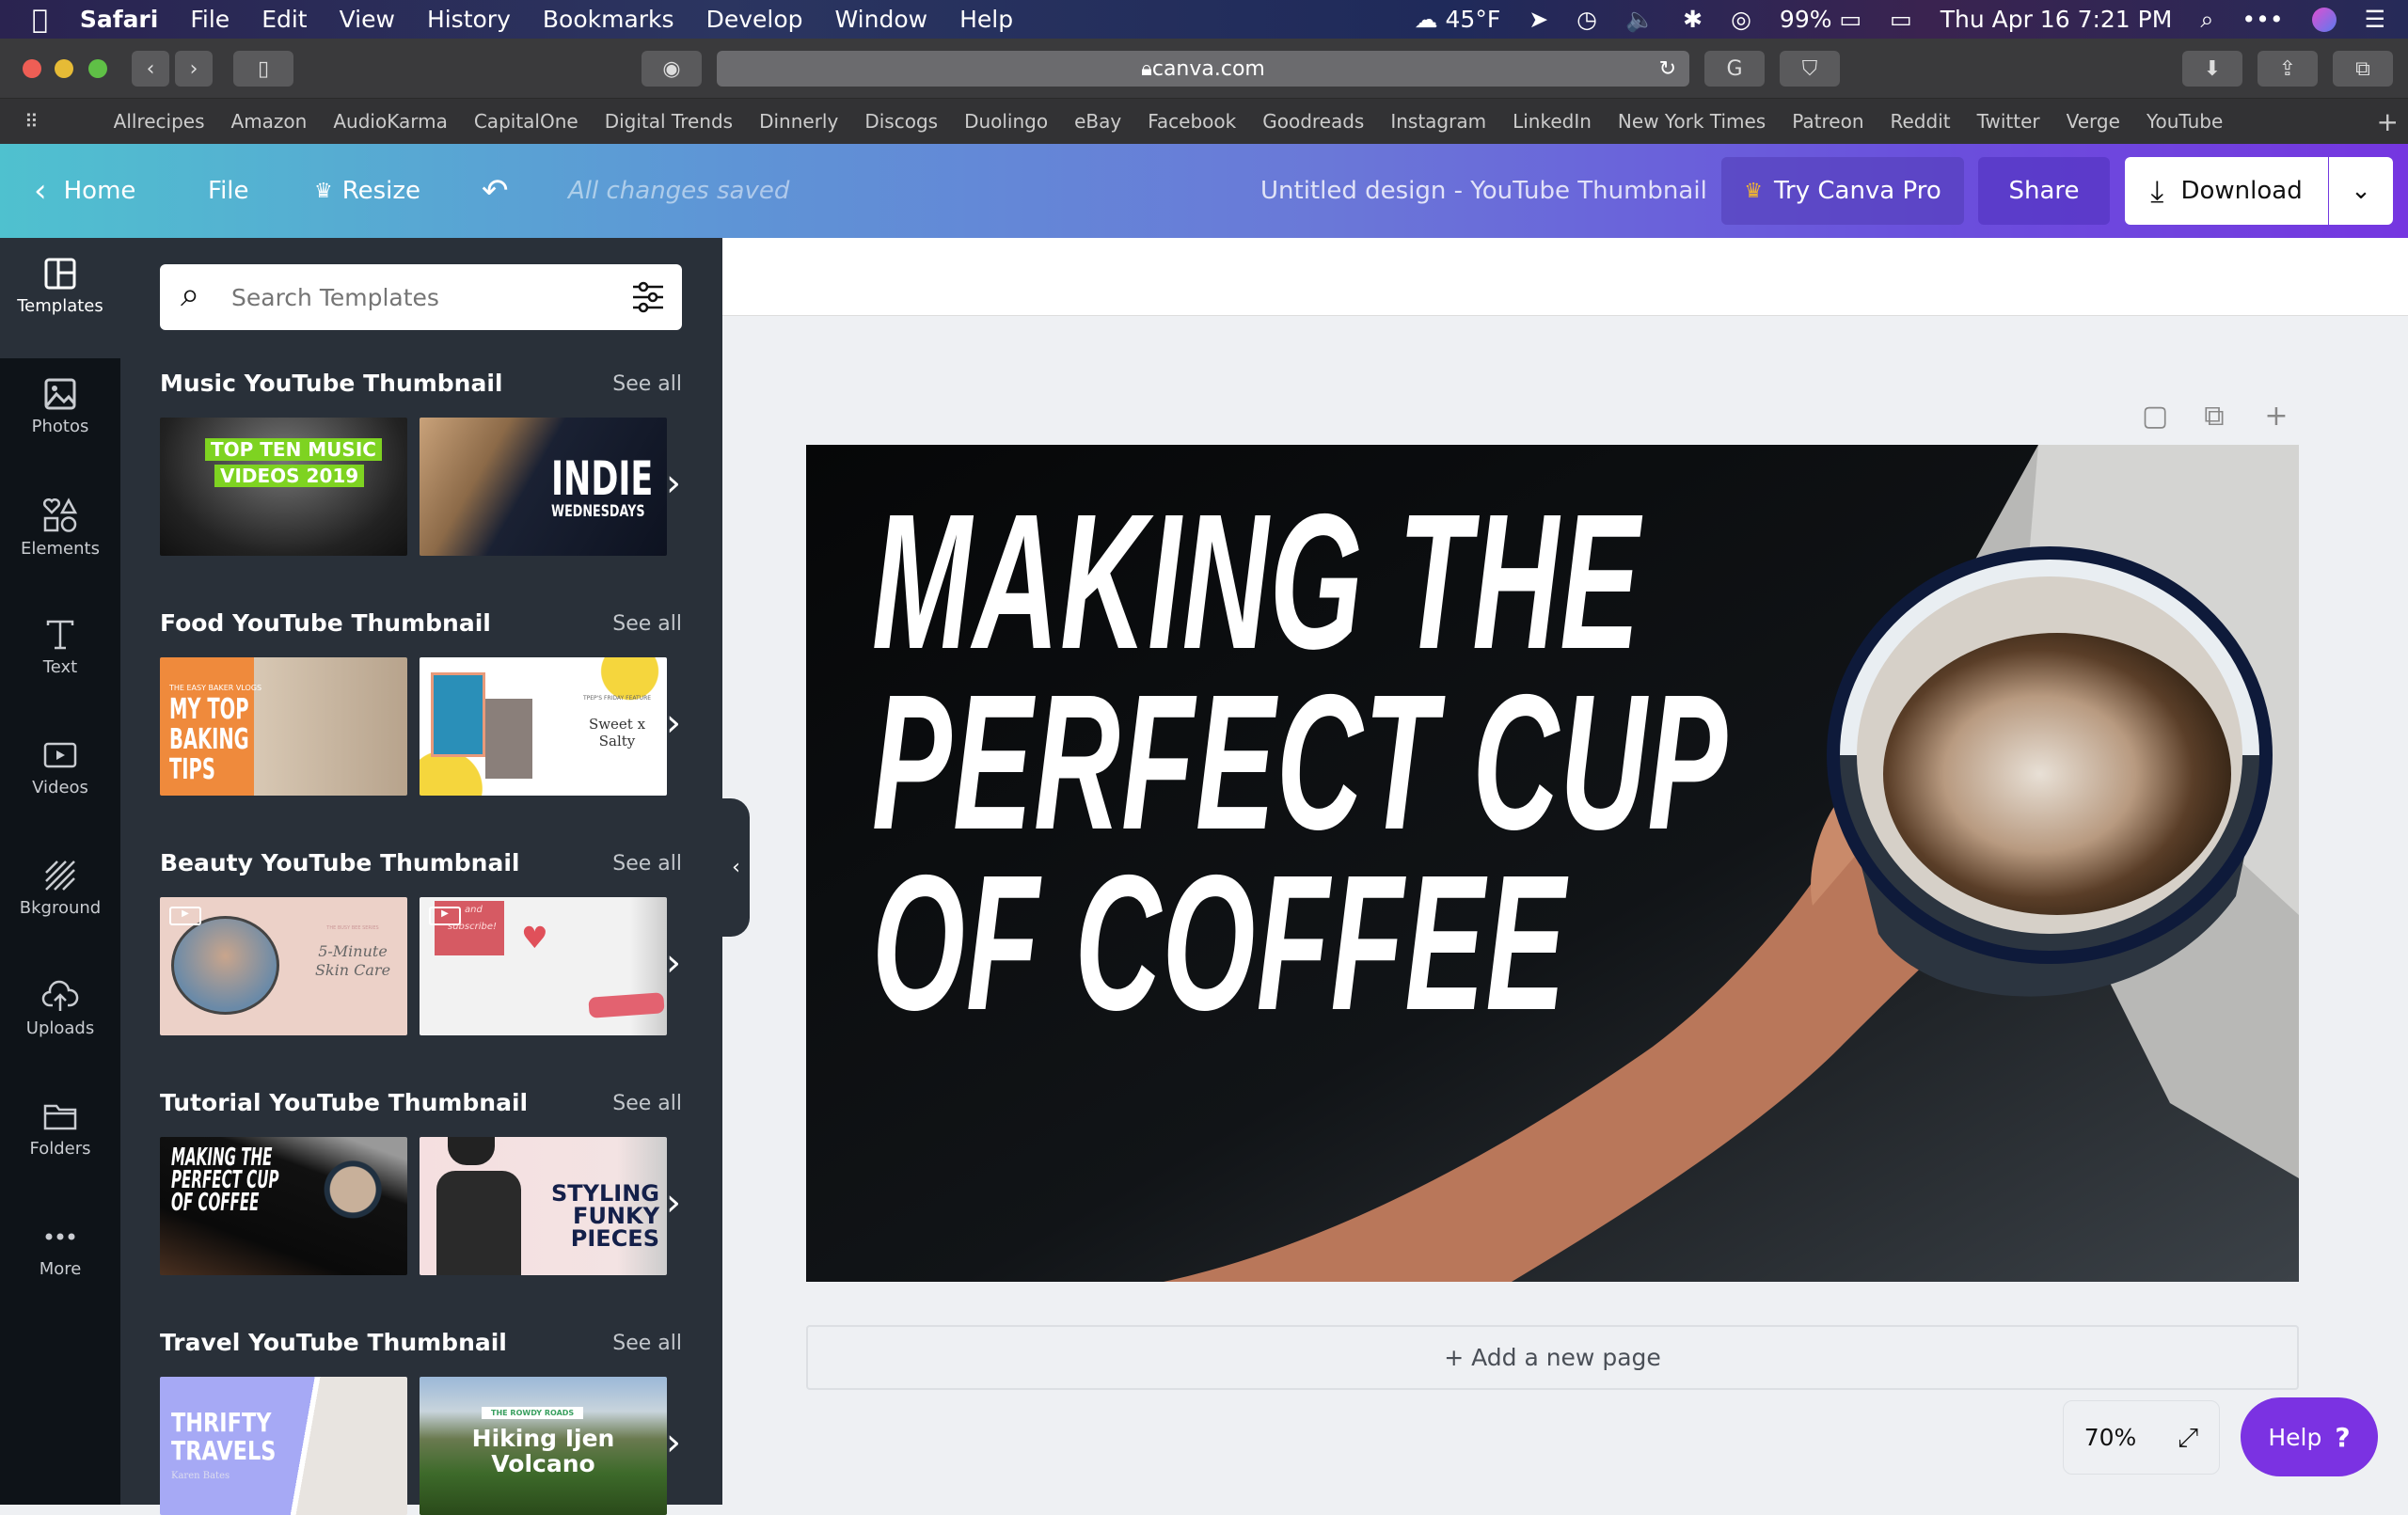 Image resolution: width=2408 pixels, height=1515 pixels. Describe the element at coordinates (1741, 19) in the screenshot. I see `wifi-icon: ◎` at that location.